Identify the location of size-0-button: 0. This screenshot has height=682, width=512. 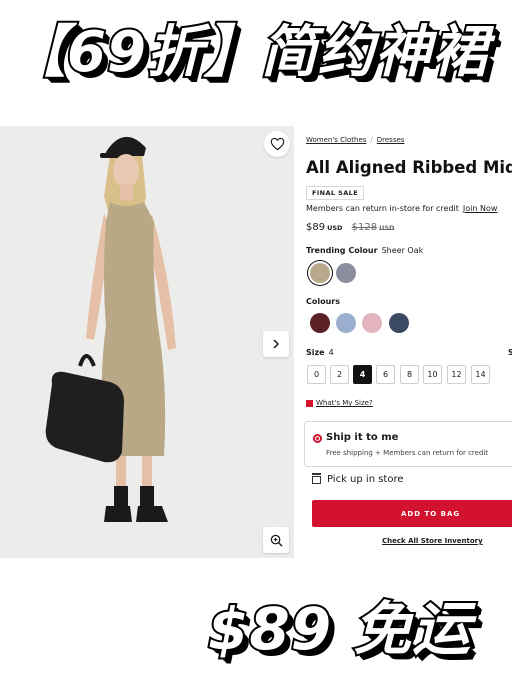
(316, 374).